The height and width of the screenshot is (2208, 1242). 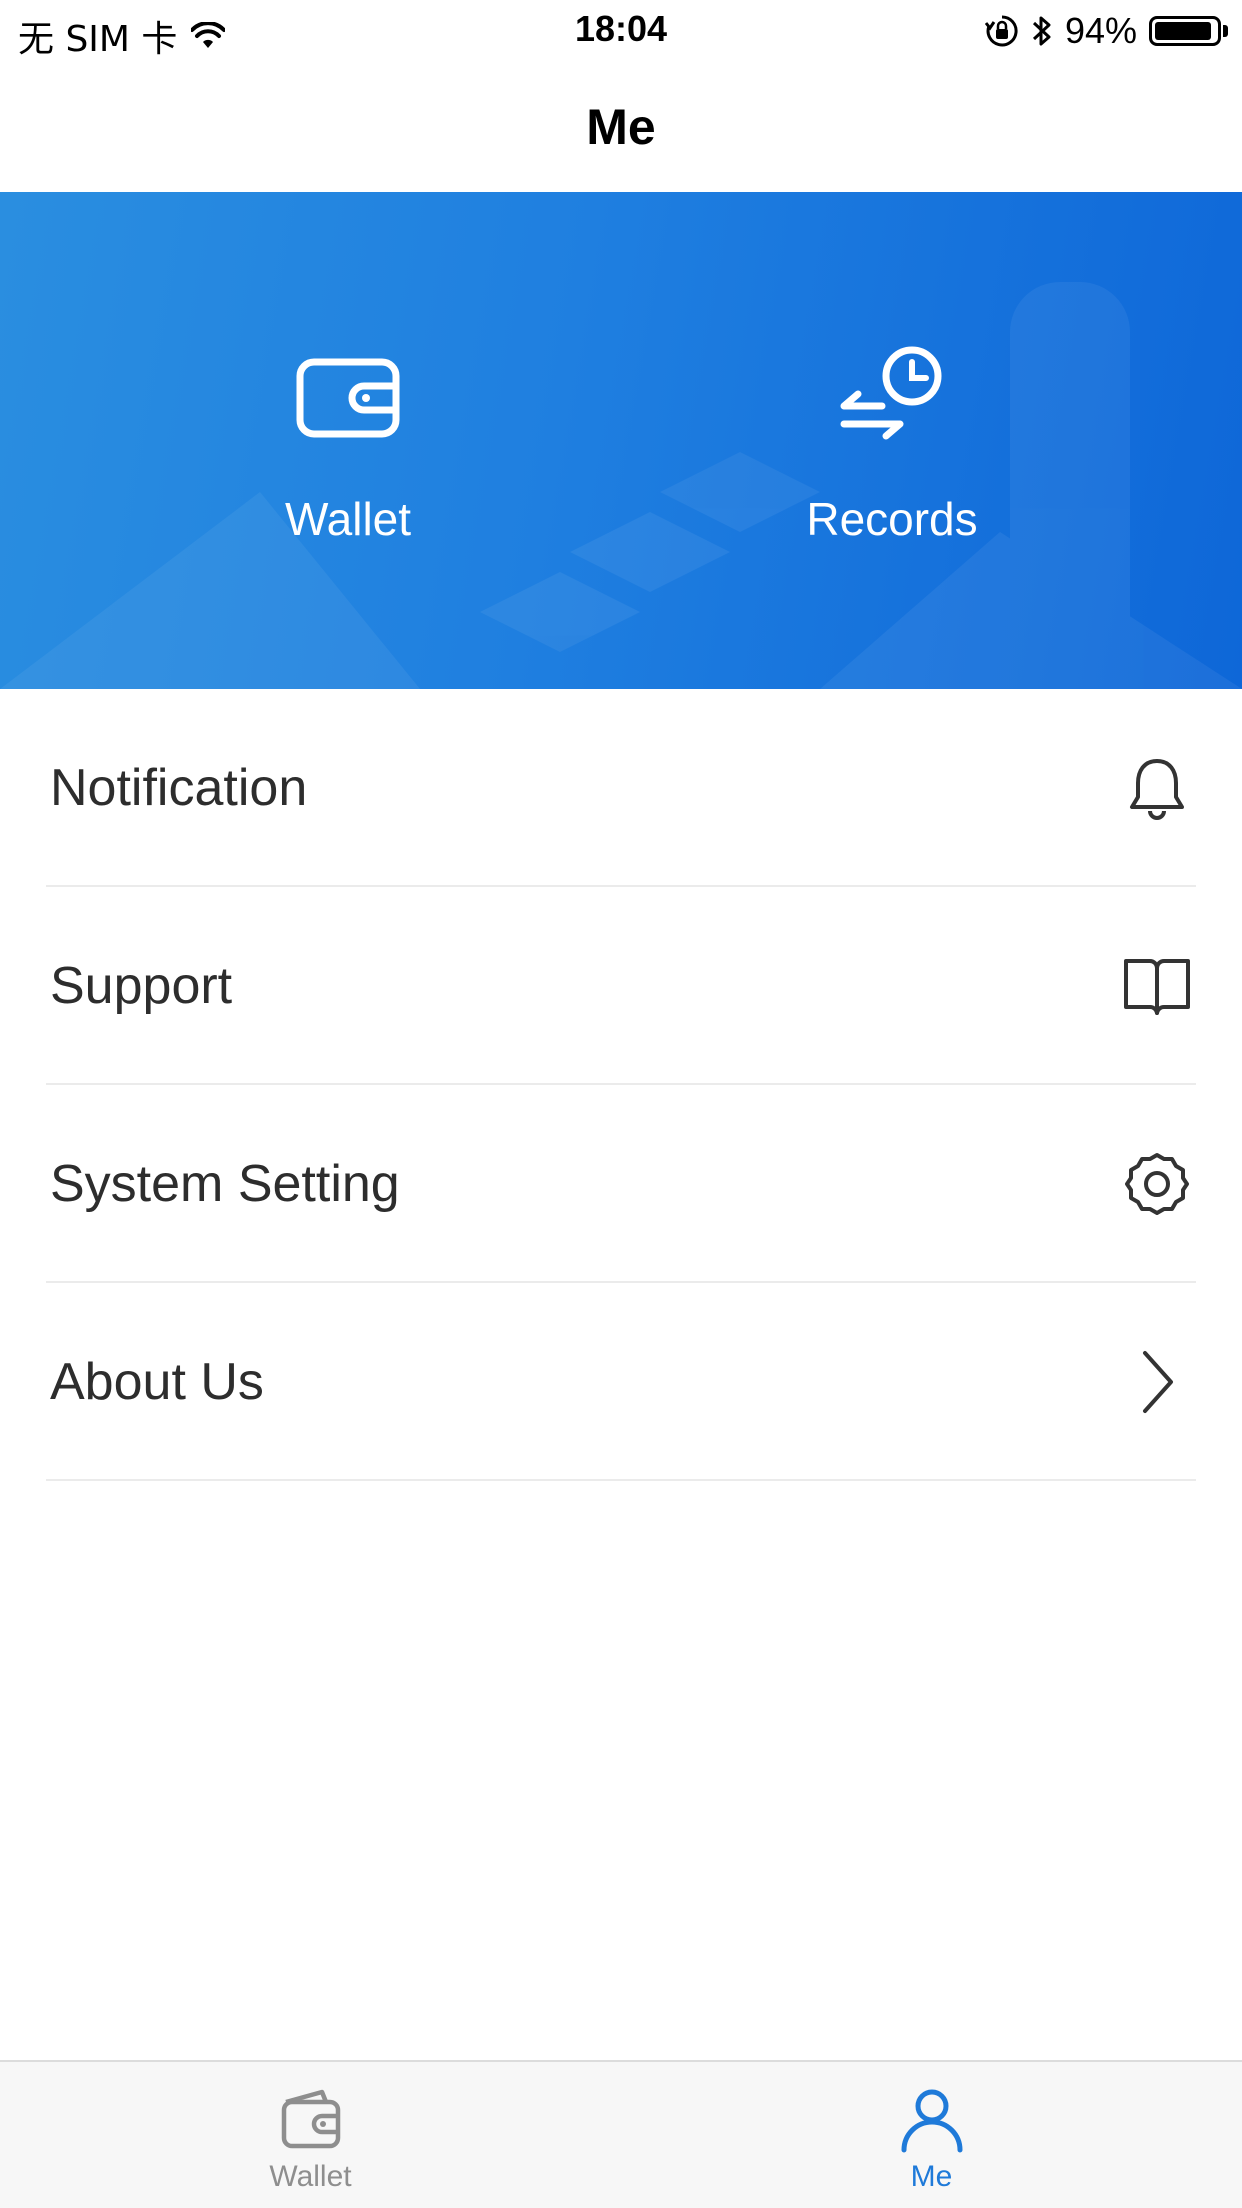 I want to click on menu-item-notification: Notification, so click(x=621, y=788).